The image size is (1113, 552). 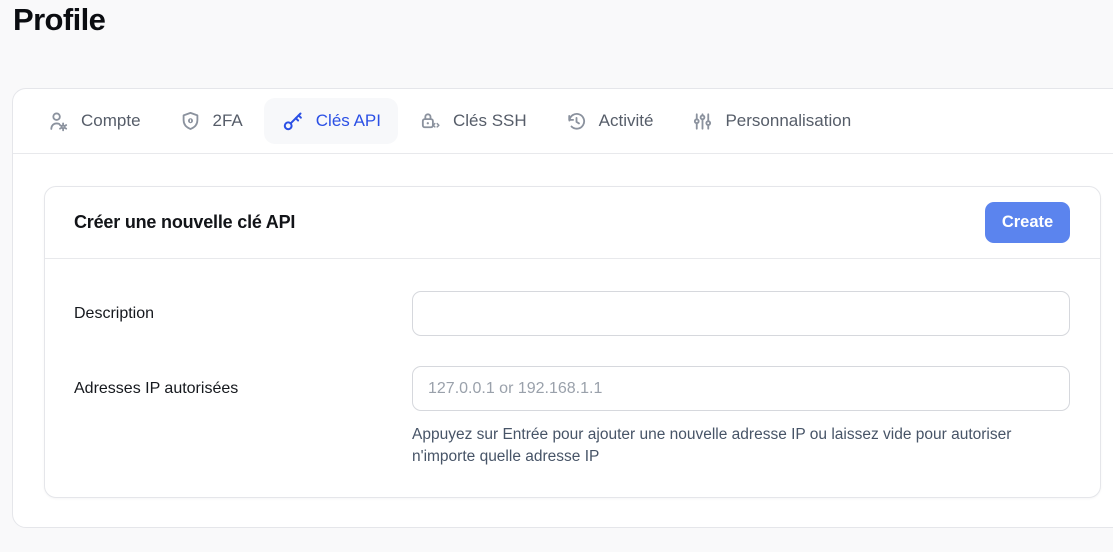 What do you see at coordinates (114, 313) in the screenshot?
I see `description-label: Description` at bounding box center [114, 313].